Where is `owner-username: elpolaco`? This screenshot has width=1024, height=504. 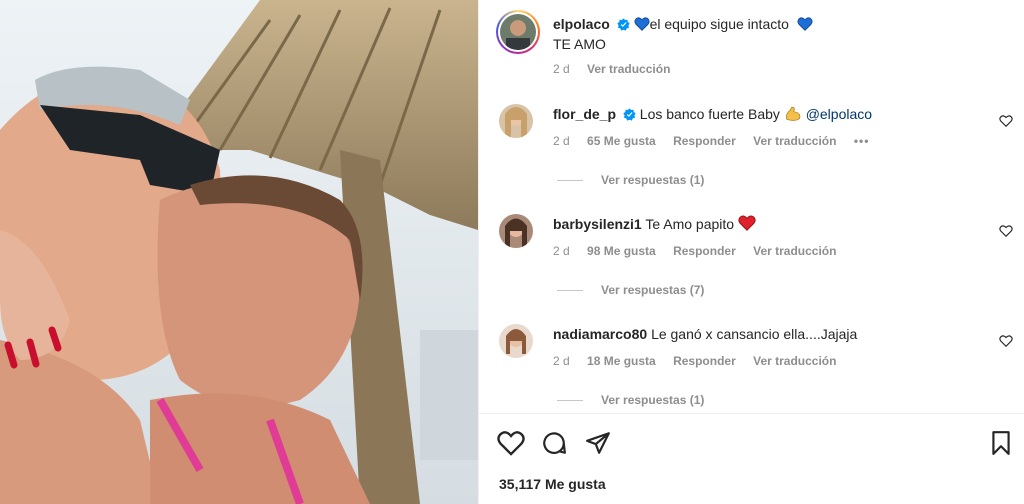 owner-username: elpolaco is located at coordinates (581, 24).